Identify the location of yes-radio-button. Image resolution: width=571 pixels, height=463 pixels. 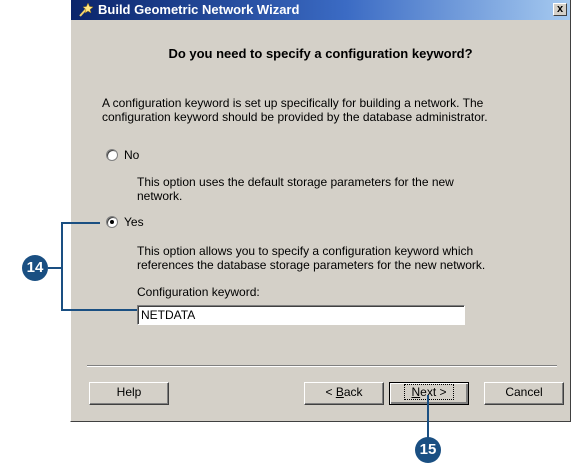
(112, 222).